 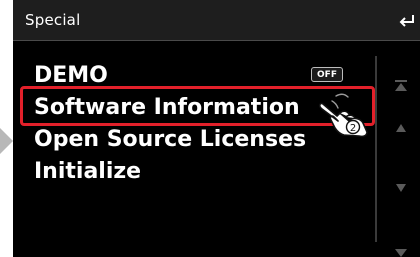 I want to click on triangle-up-icon, so click(x=401, y=128).